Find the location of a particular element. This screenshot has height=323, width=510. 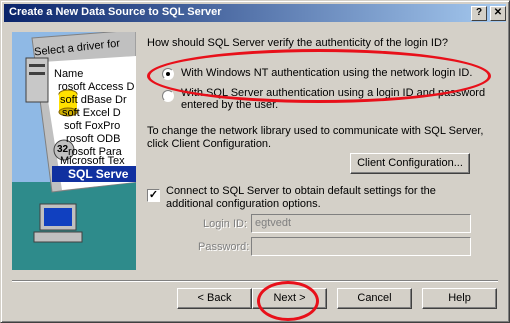

art-item-1: rosoft Access D is located at coordinates (96, 87).